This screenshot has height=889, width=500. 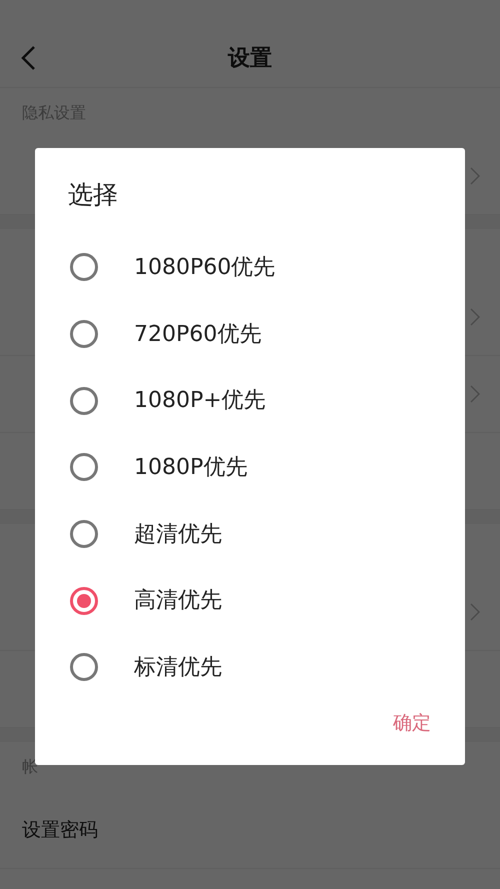 I want to click on option-label: 超清优先, so click(x=178, y=534).